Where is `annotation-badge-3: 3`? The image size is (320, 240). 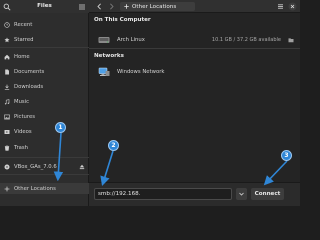
annotation-badge-3: 3 is located at coordinates (286, 155).